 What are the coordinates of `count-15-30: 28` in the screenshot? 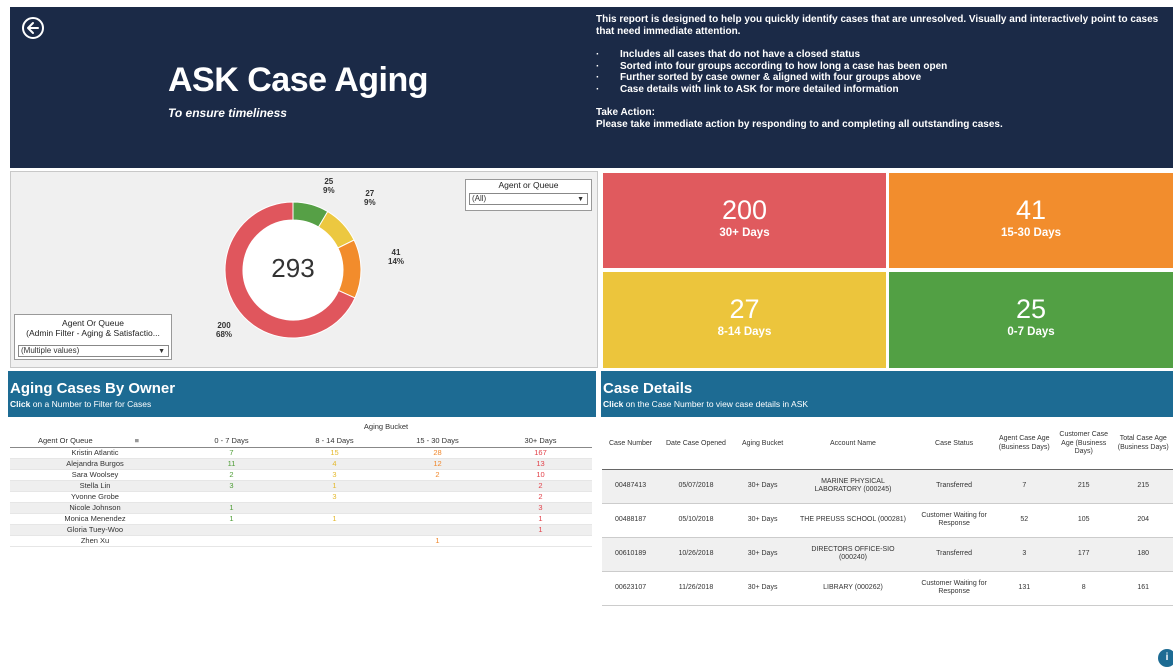 It's located at (437, 453).